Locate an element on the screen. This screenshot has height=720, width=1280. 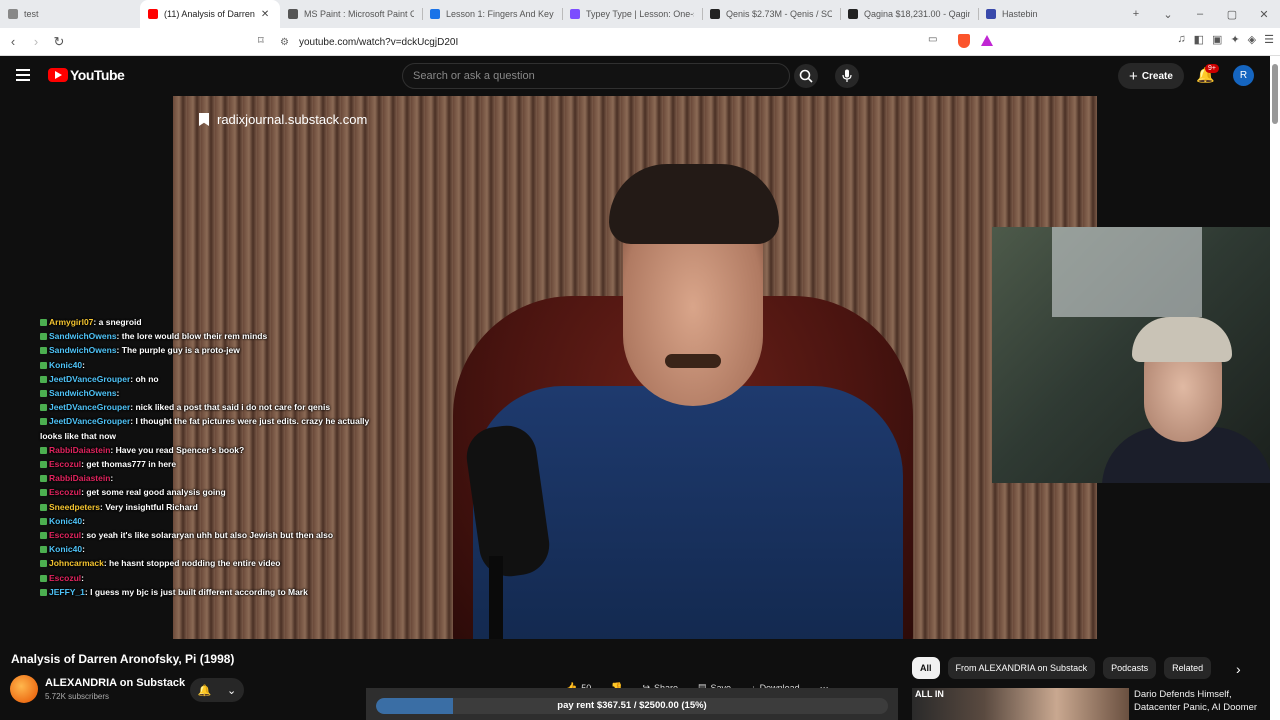
youtube-logo: YouTube is located at coordinates (86, 75).